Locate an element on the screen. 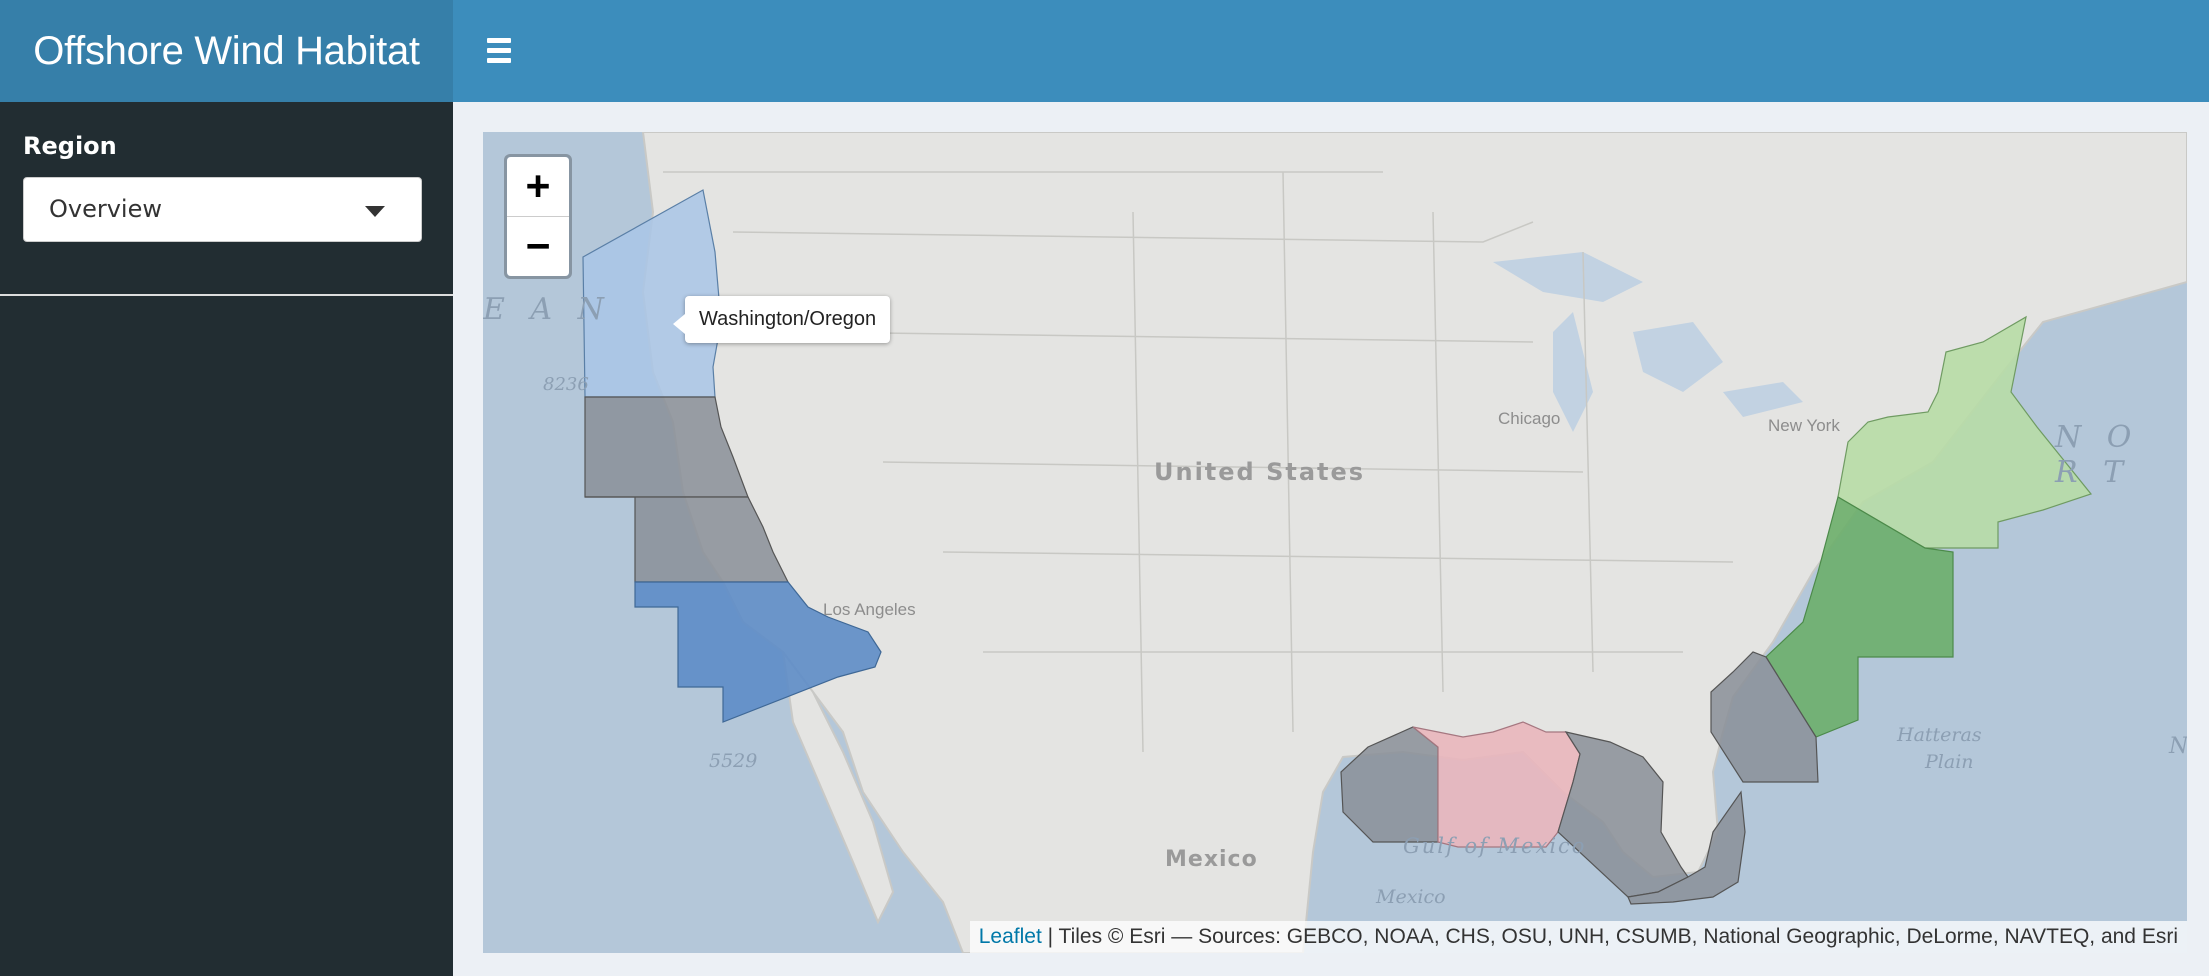 The height and width of the screenshot is (976, 2209). app-header: Offshore Wind Habitat is located at coordinates (1104, 51).